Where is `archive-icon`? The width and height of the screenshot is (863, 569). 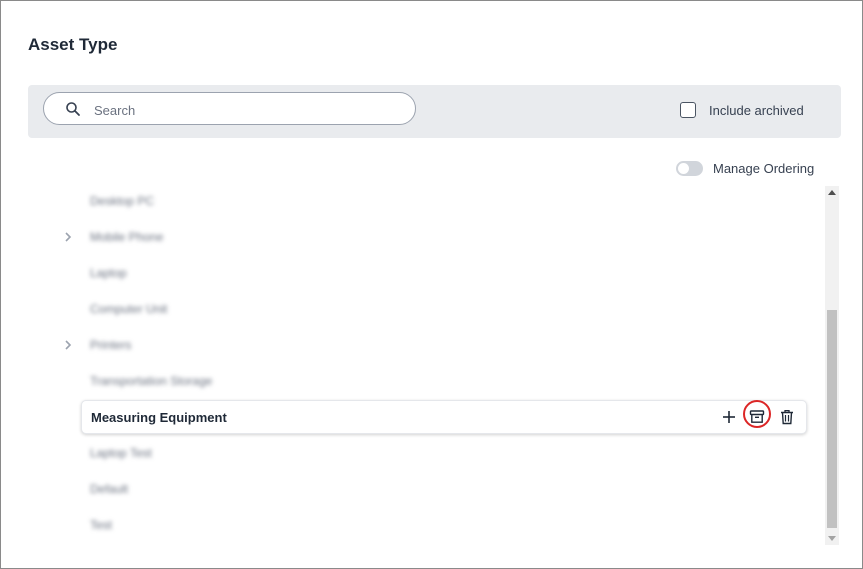 archive-icon is located at coordinates (757, 416).